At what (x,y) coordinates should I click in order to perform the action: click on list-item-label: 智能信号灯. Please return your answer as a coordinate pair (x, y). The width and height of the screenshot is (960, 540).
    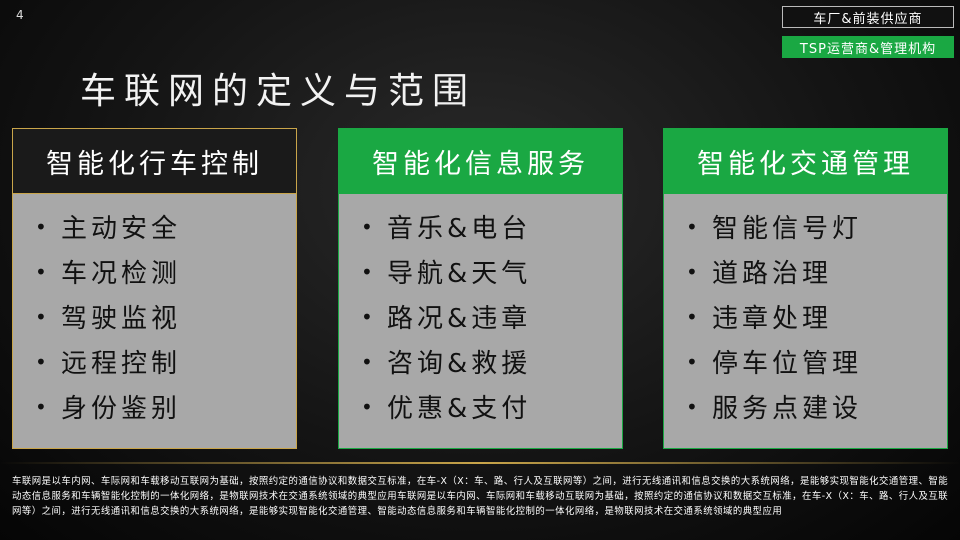
    Looking at the image, I should click on (787, 229).